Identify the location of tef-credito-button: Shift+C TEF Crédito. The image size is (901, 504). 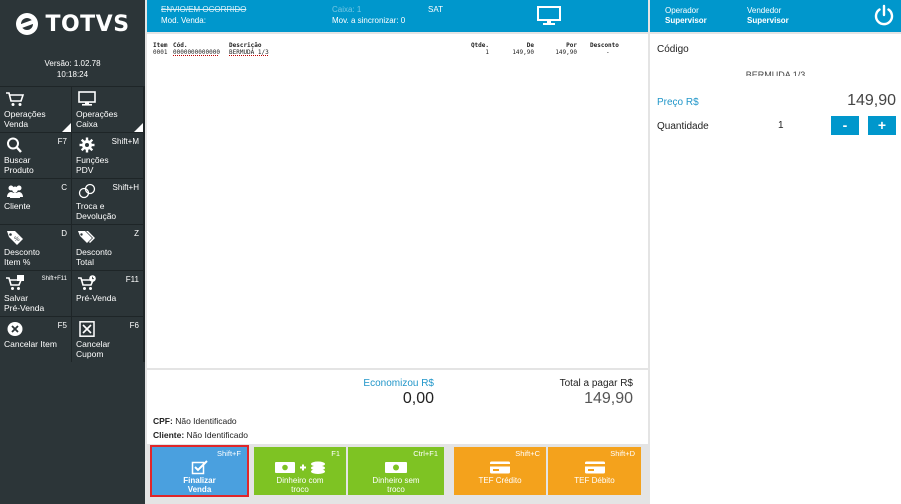
(500, 471).